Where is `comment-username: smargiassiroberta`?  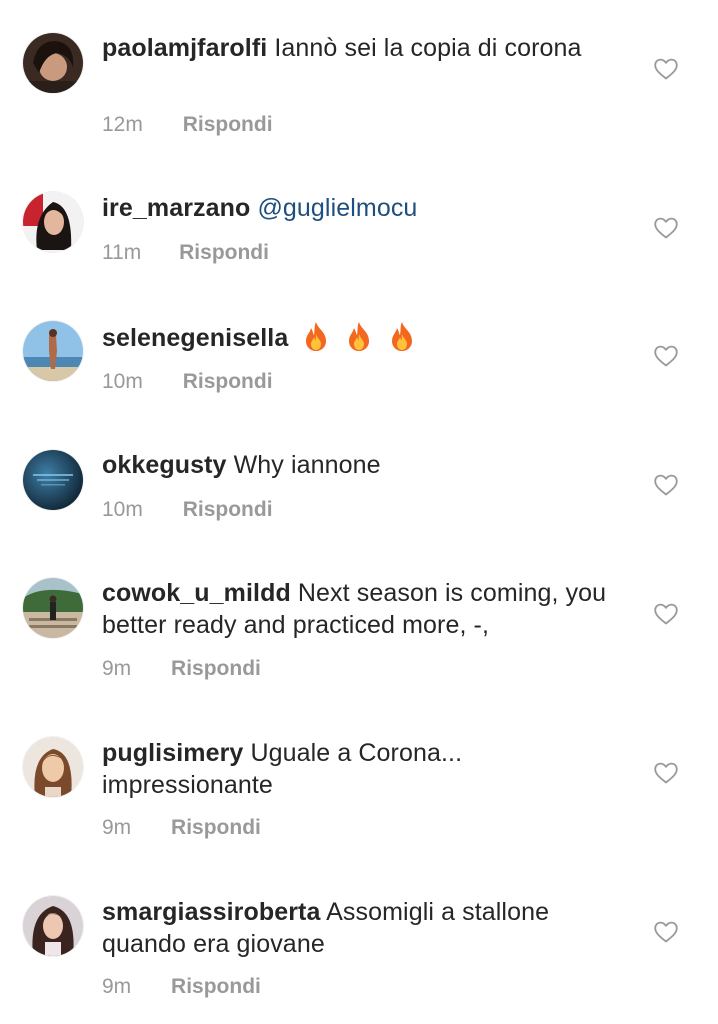
comment-username: smargiassiroberta is located at coordinates (211, 912).